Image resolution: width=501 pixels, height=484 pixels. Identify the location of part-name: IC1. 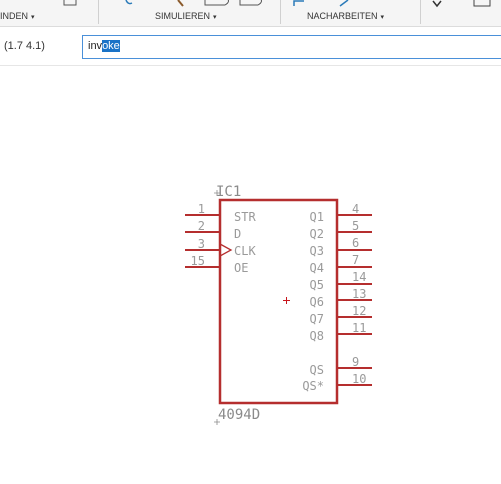
(228, 192).